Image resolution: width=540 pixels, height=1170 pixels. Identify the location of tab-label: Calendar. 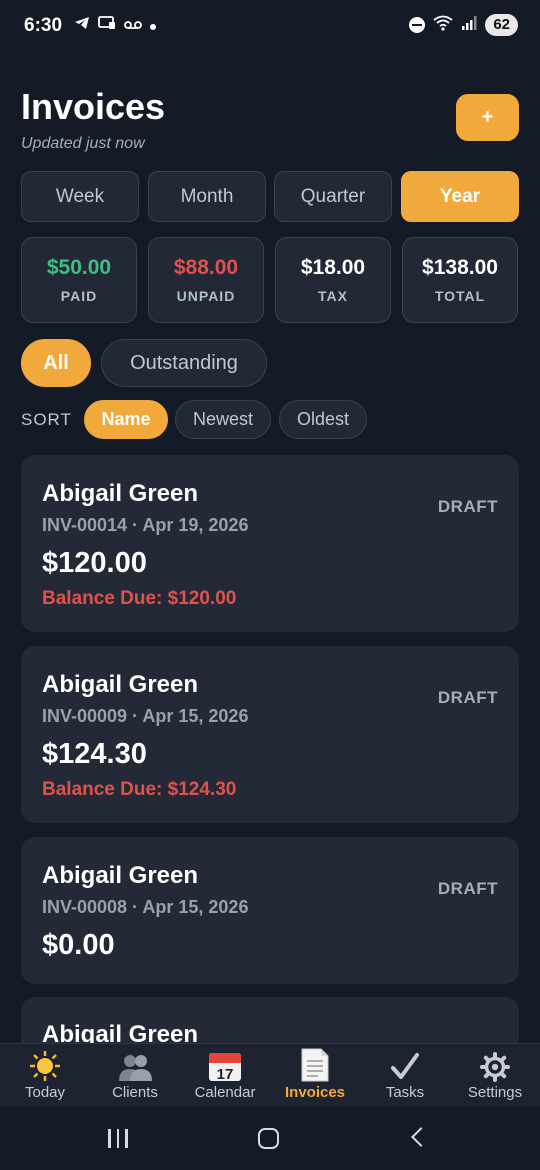
(225, 1092).